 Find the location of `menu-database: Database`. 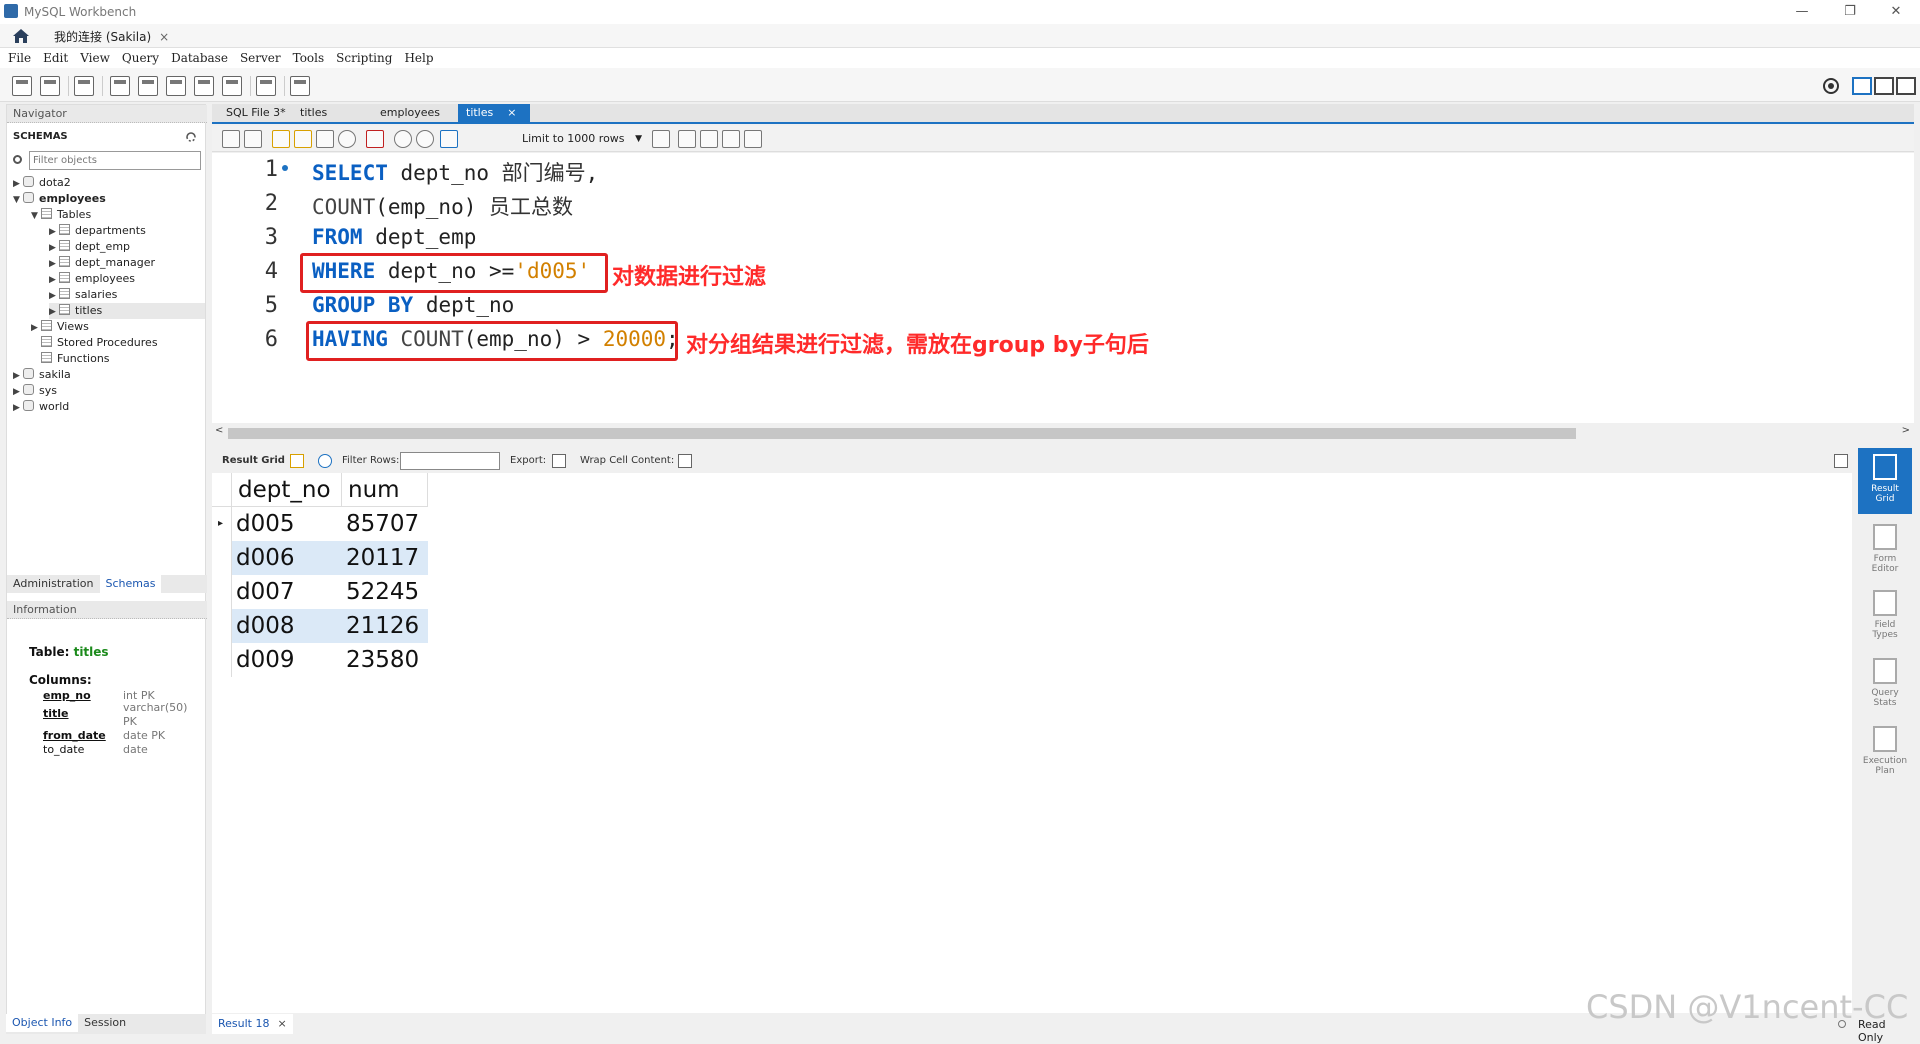

menu-database: Database is located at coordinates (199, 58).